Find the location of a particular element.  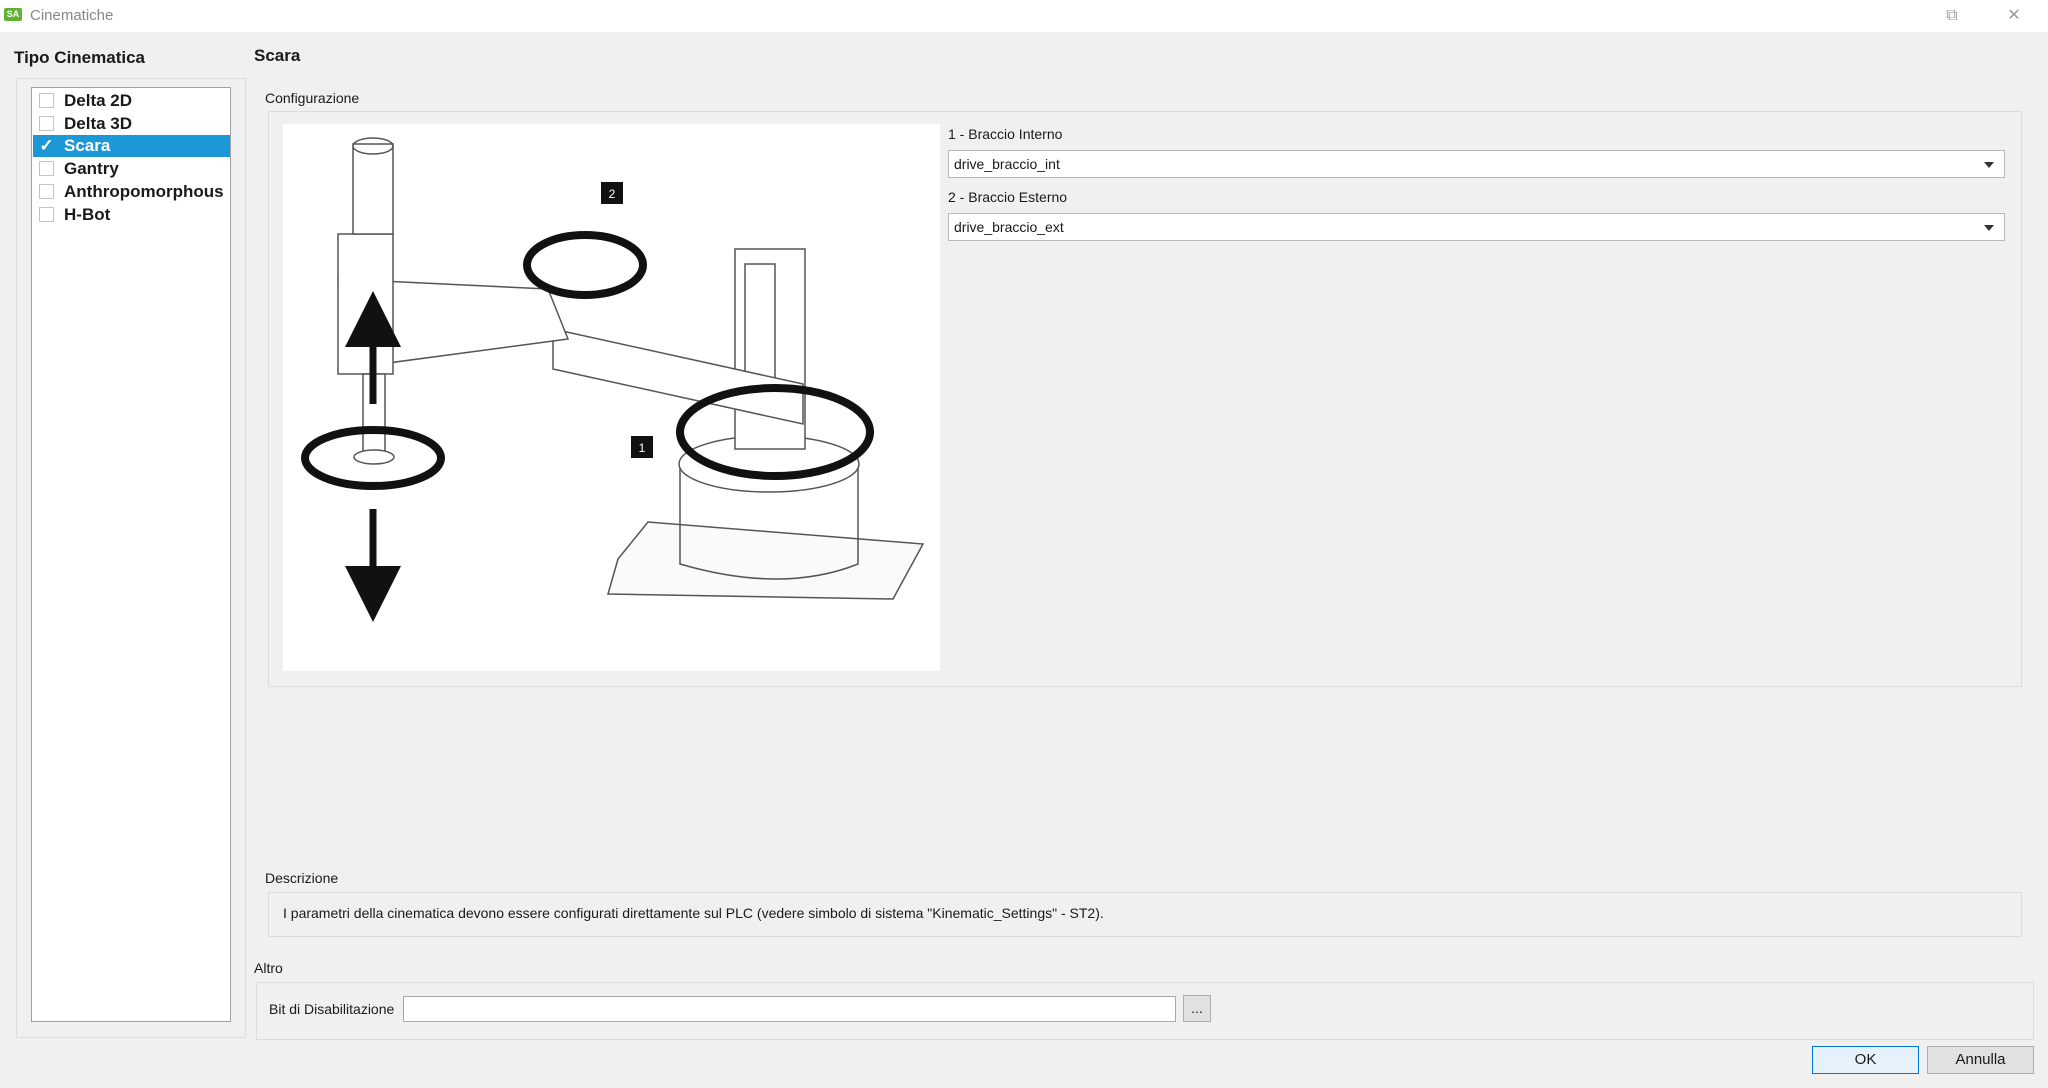

list-item-label: Delta 3D is located at coordinates (98, 123).